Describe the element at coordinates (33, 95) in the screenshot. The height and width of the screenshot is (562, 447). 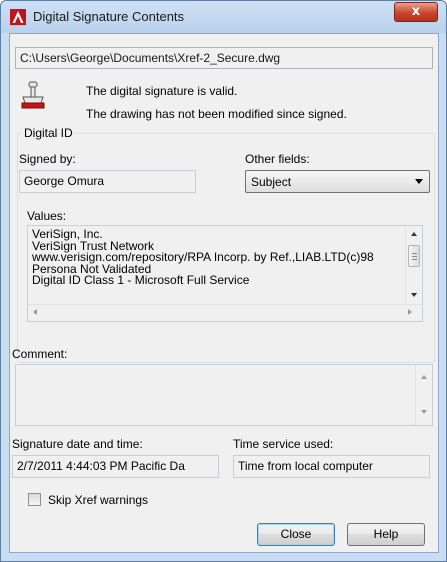
I see `signature-stamp-icon` at that location.